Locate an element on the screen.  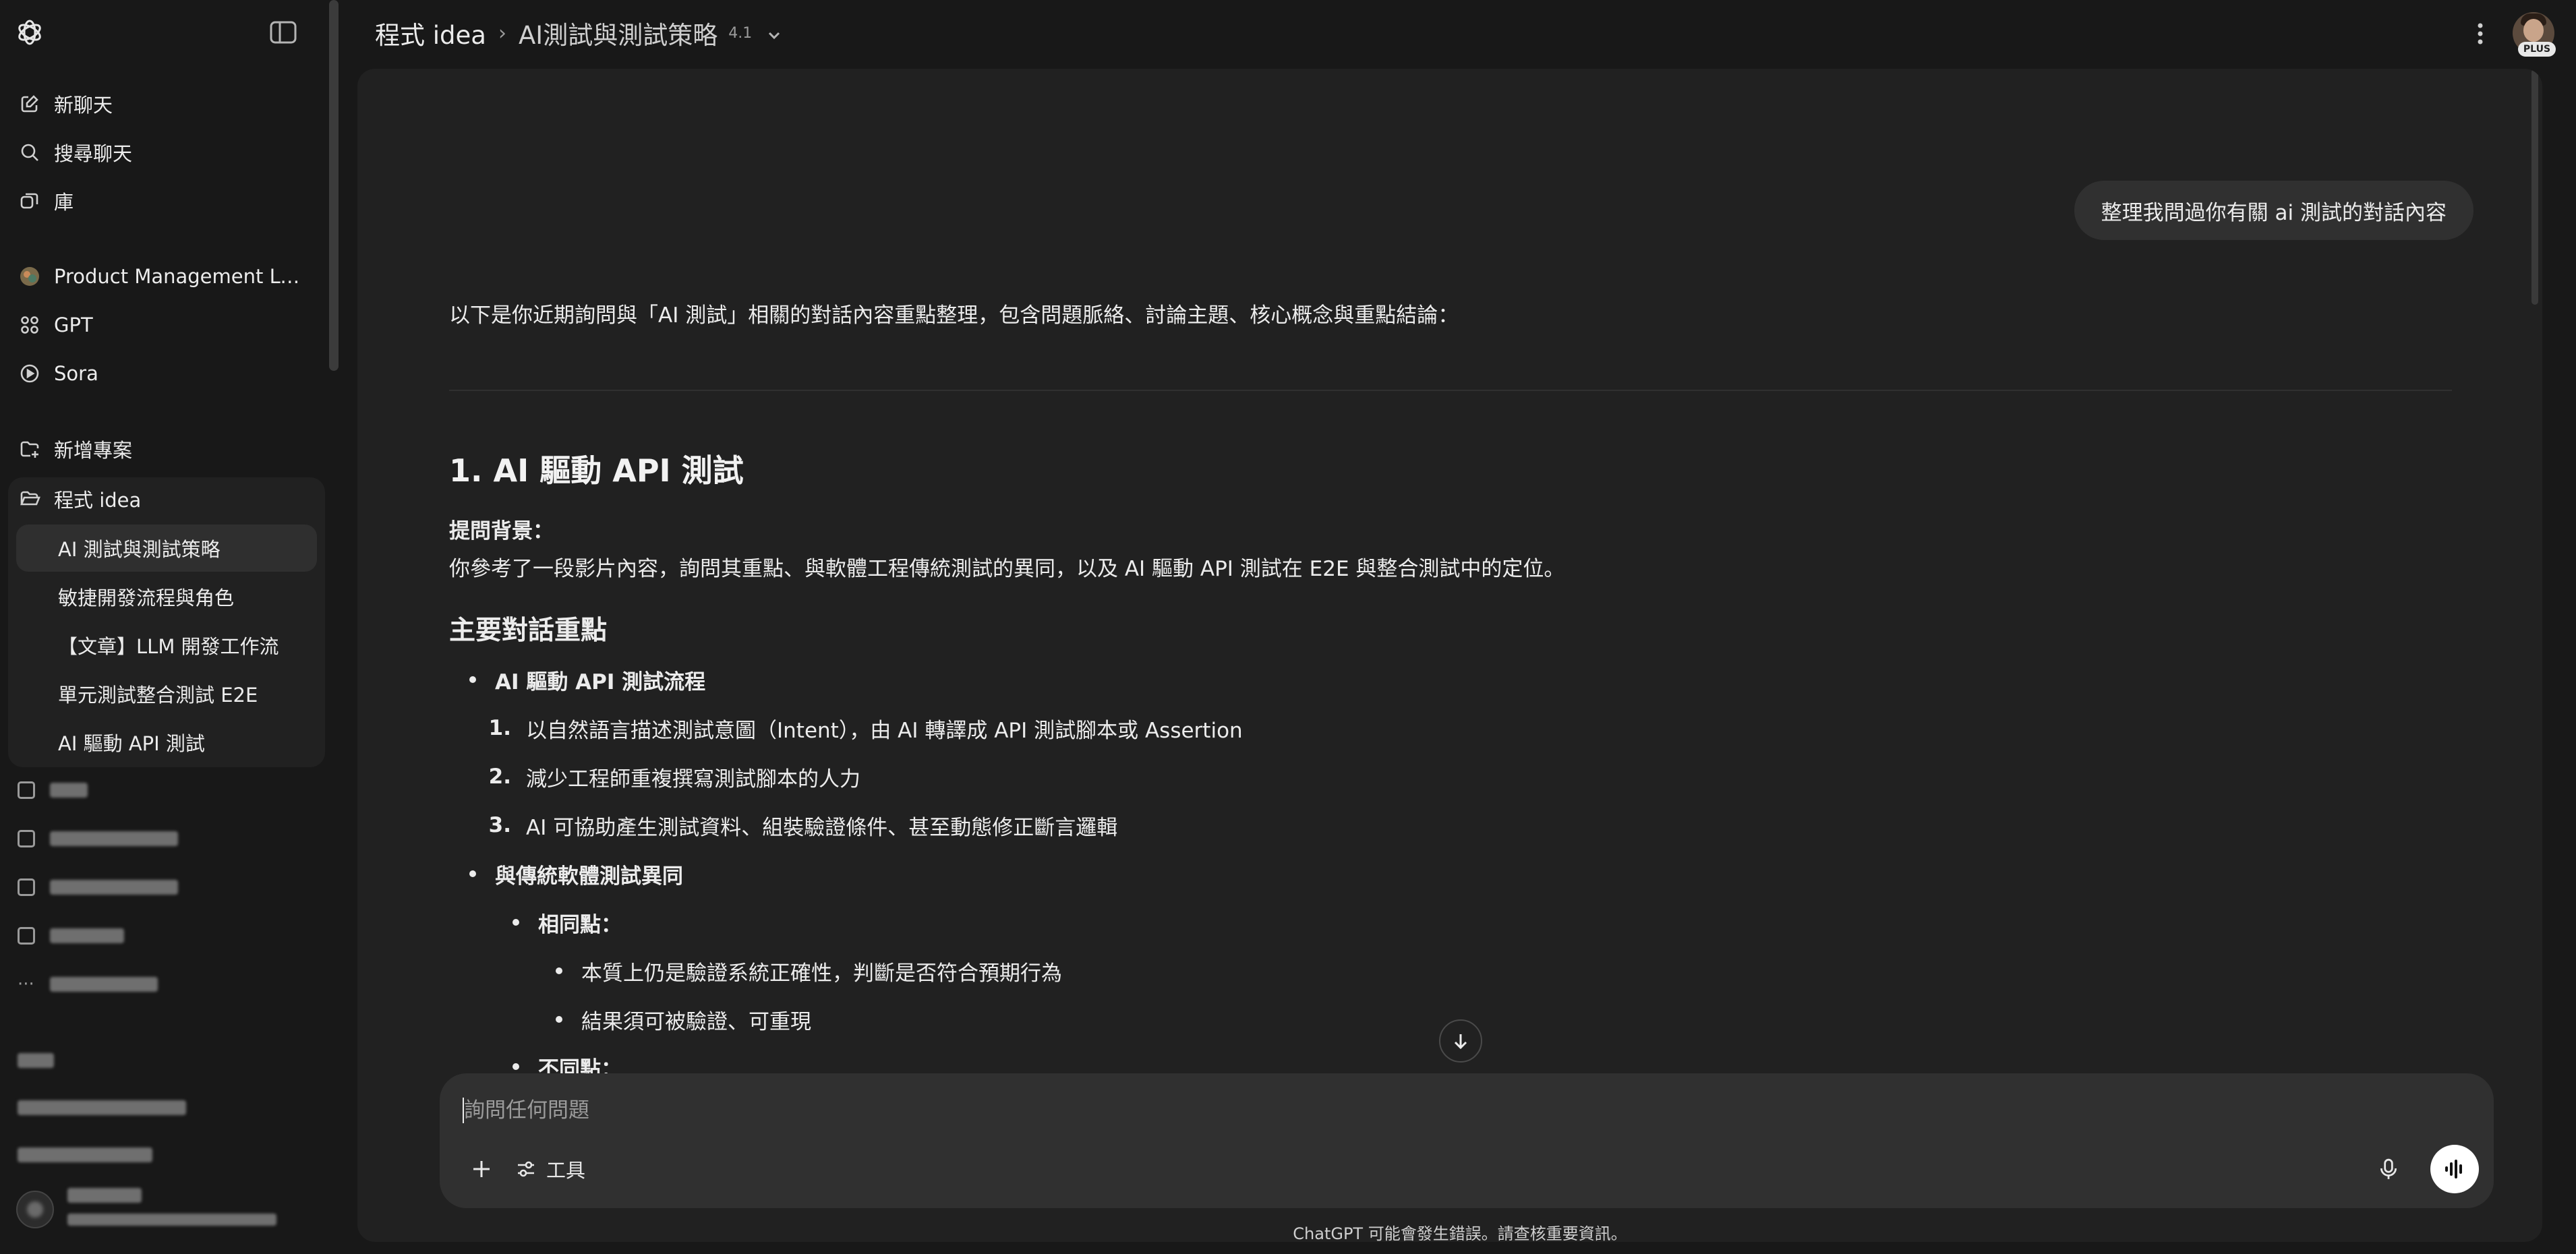
bullet-text: 與傳統軟體測試異同 is located at coordinates (589, 876).